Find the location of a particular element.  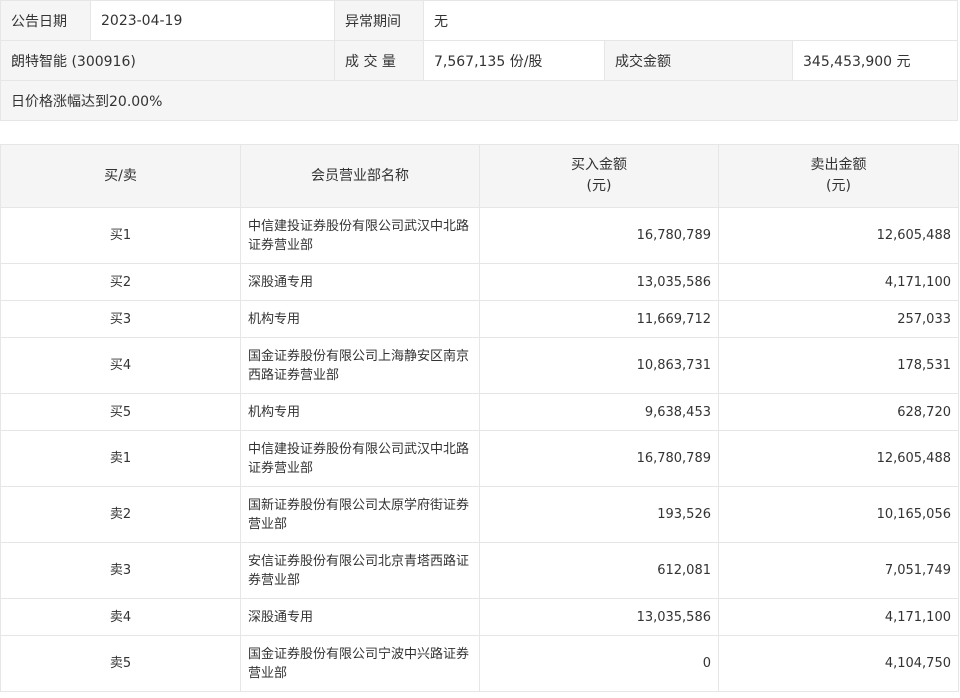

row-branch-name: 国新证券股份有限公司太原学府街证券营业部 is located at coordinates (360, 514).